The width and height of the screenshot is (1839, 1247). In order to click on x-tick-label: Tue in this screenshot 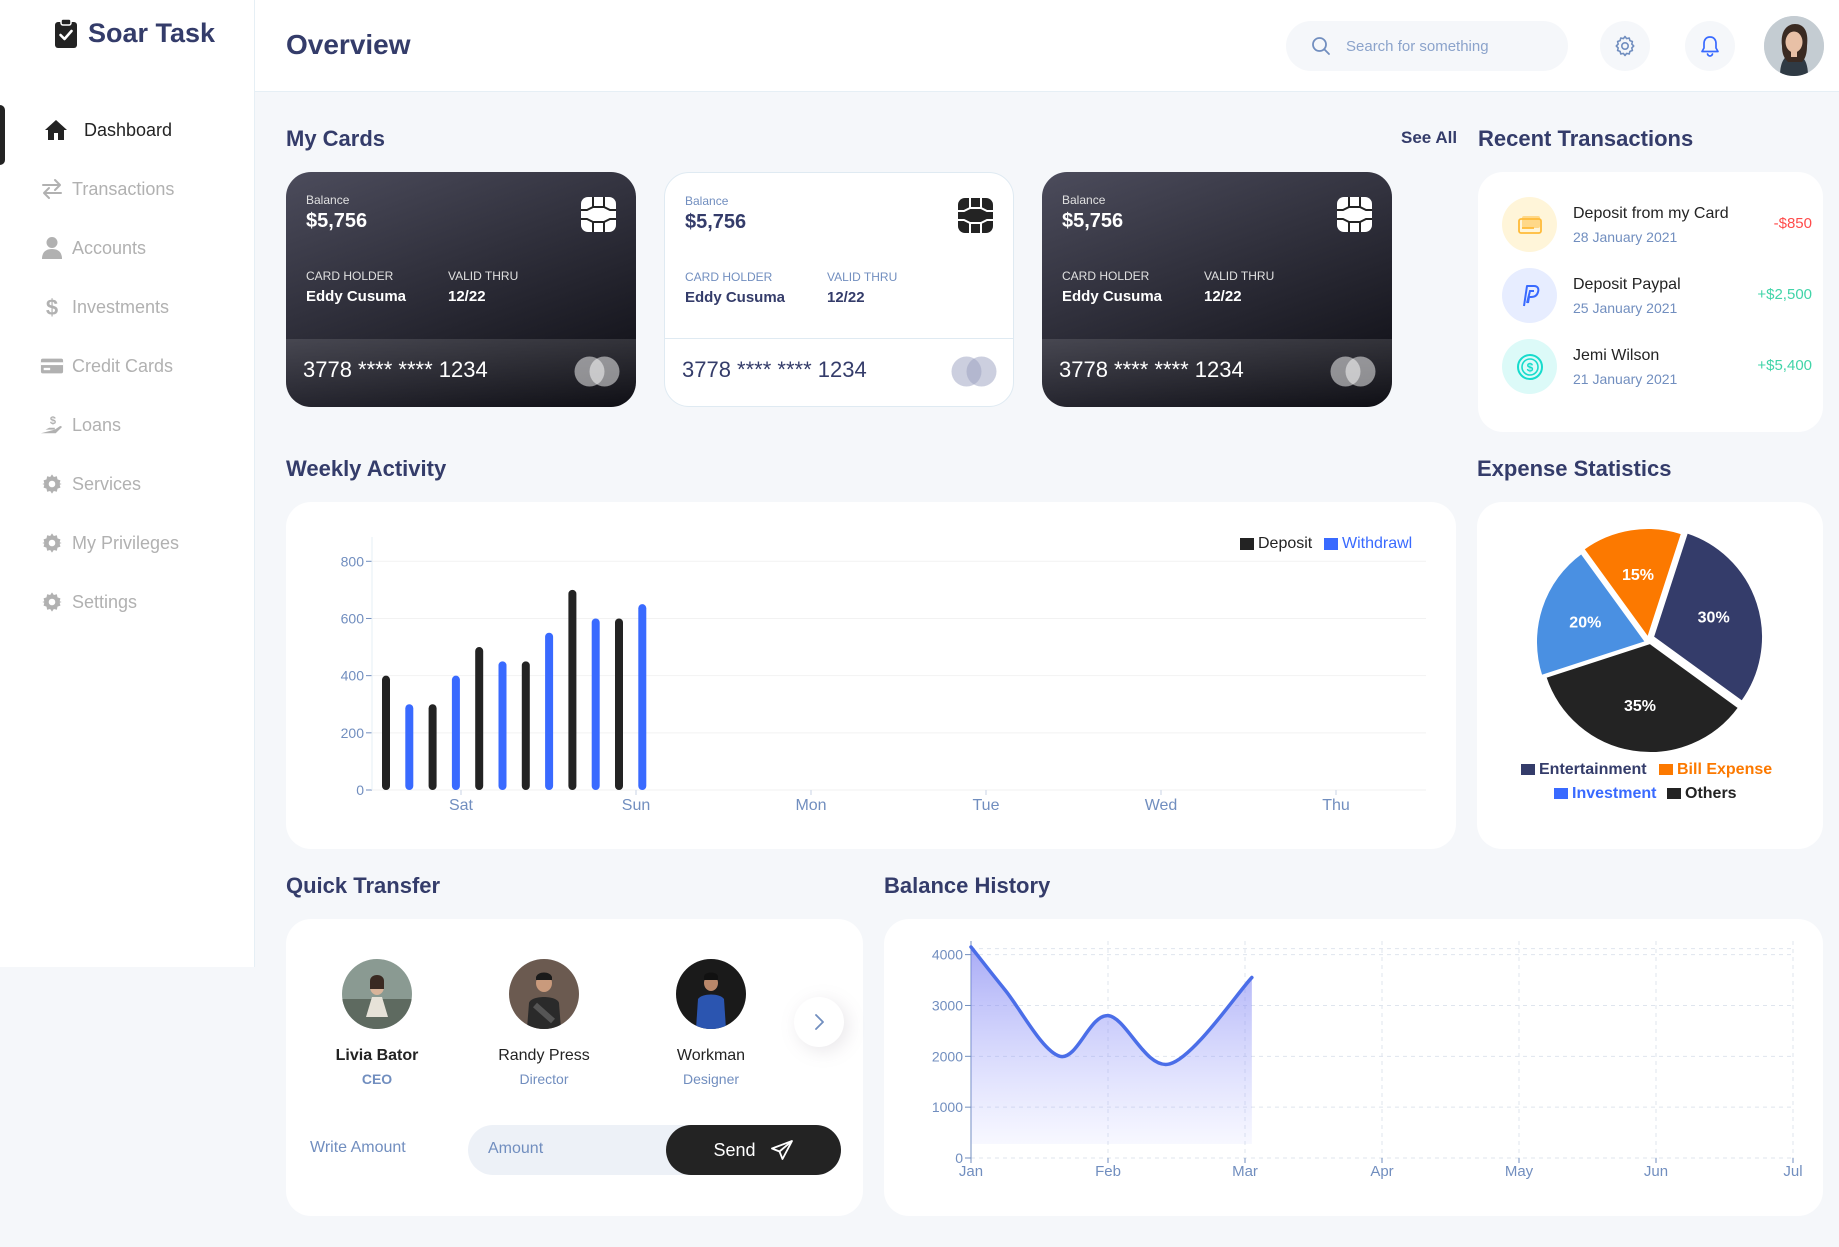, I will do `click(986, 805)`.